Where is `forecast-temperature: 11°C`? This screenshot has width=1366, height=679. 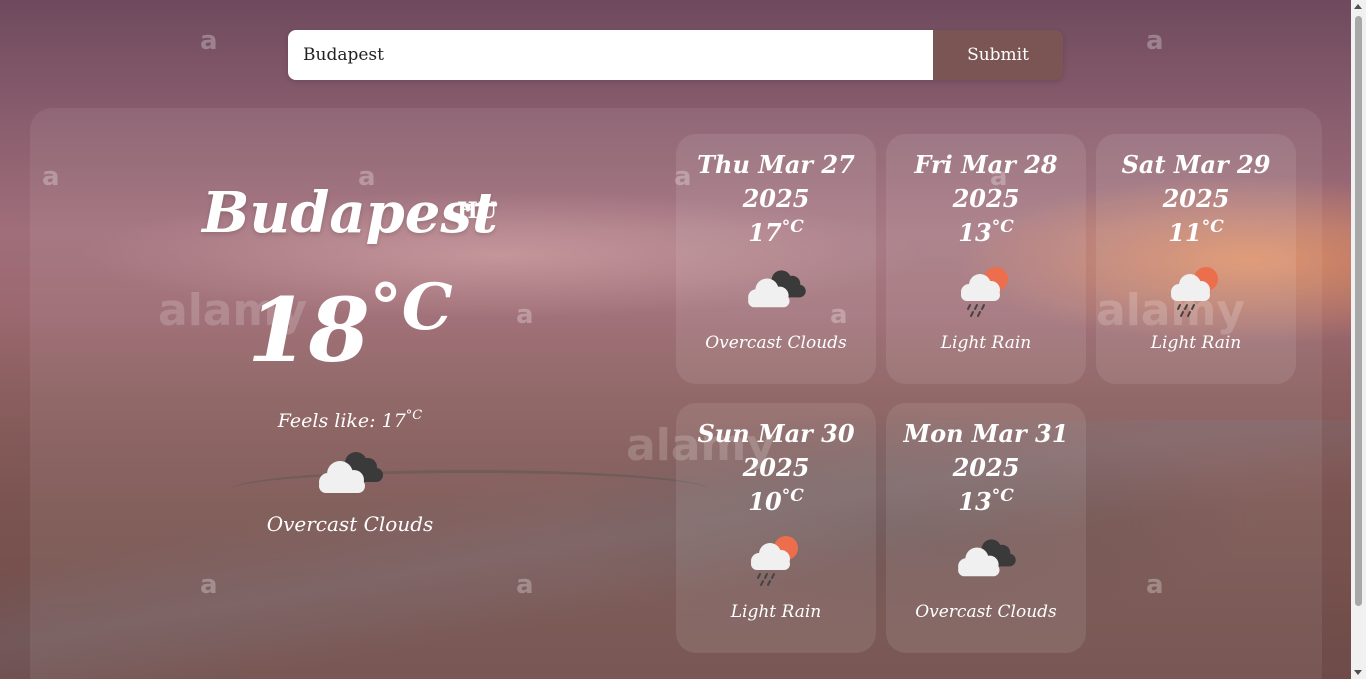 forecast-temperature: 11°C is located at coordinates (1196, 234).